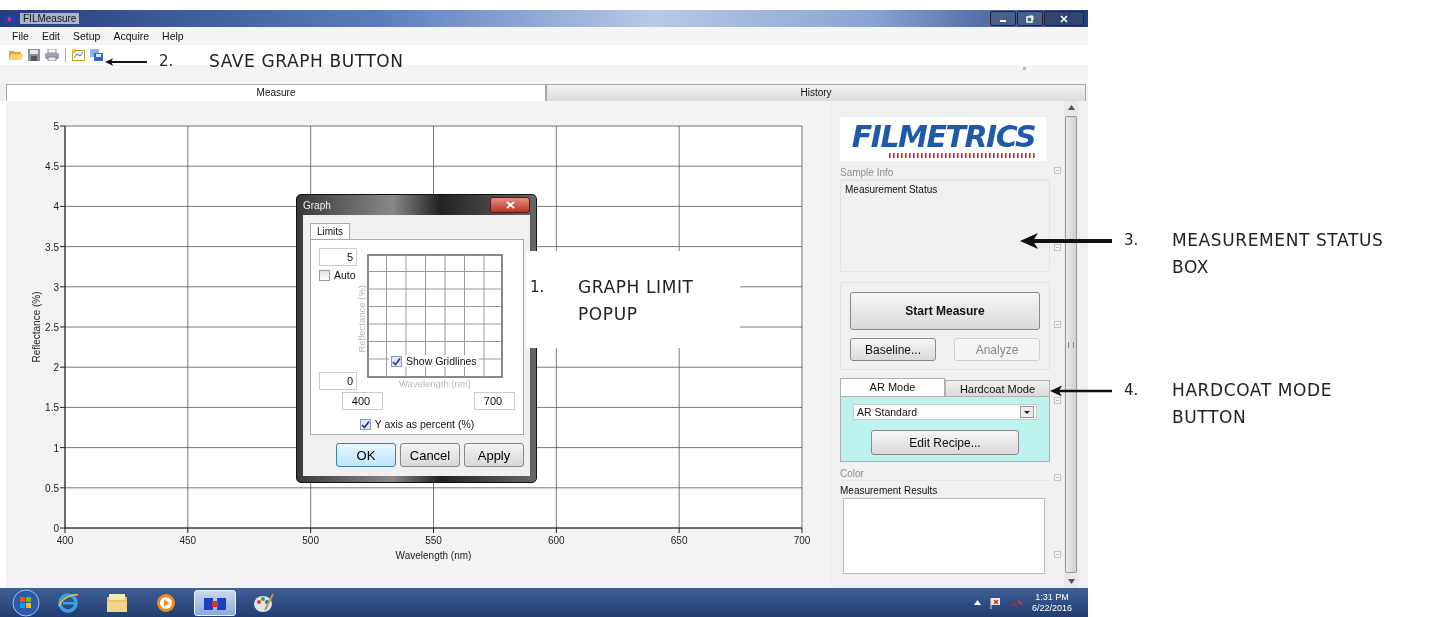 This screenshot has width=1444, height=617. What do you see at coordinates (1081, 391) in the screenshot?
I see `callout-arrow` at bounding box center [1081, 391].